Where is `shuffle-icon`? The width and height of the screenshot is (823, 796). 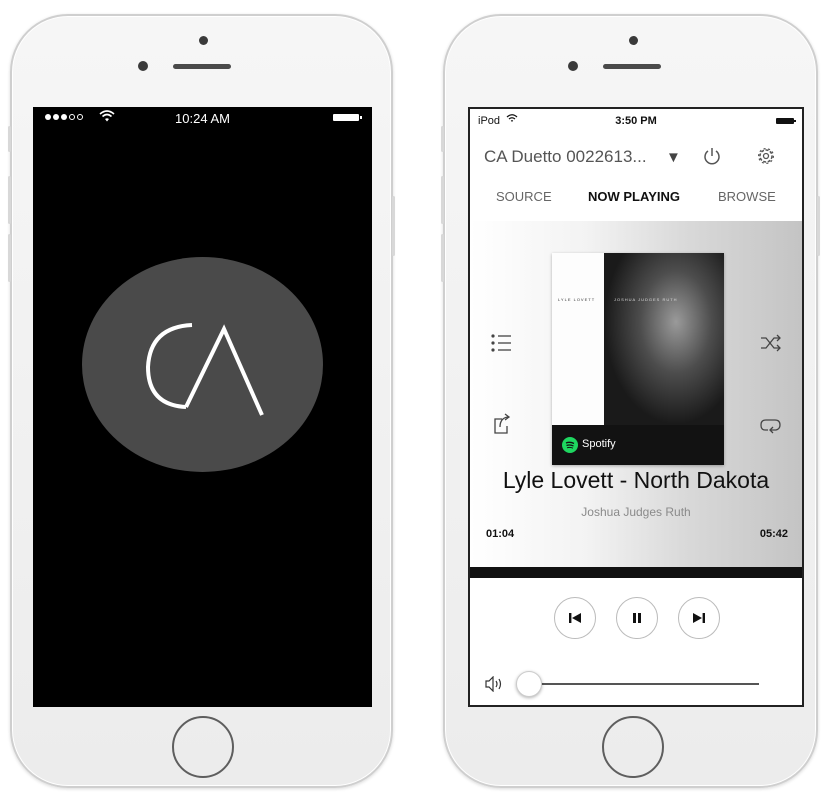 shuffle-icon is located at coordinates (771, 343).